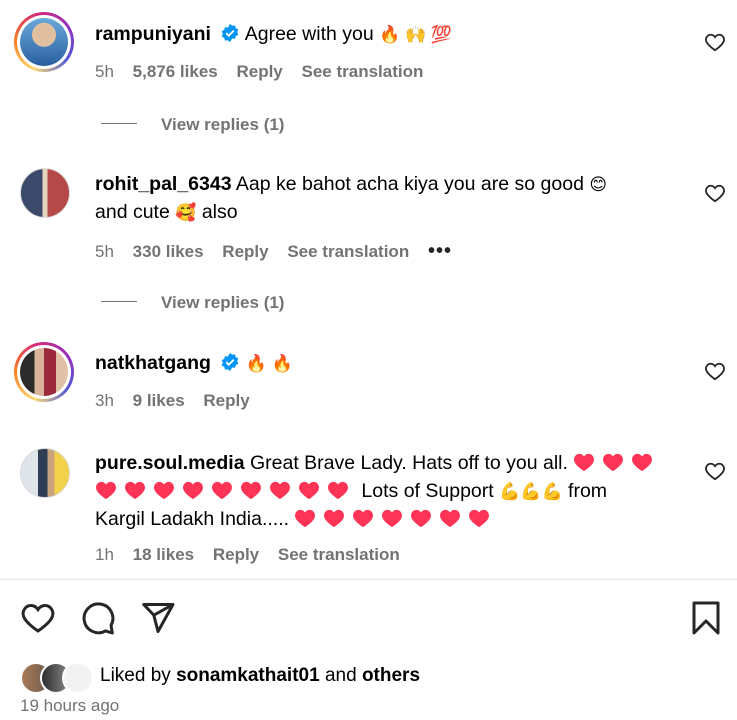 Image resolution: width=737 pixels, height=720 pixels. What do you see at coordinates (175, 71) in the screenshot?
I see `comment-likes: 5,876 likes` at bounding box center [175, 71].